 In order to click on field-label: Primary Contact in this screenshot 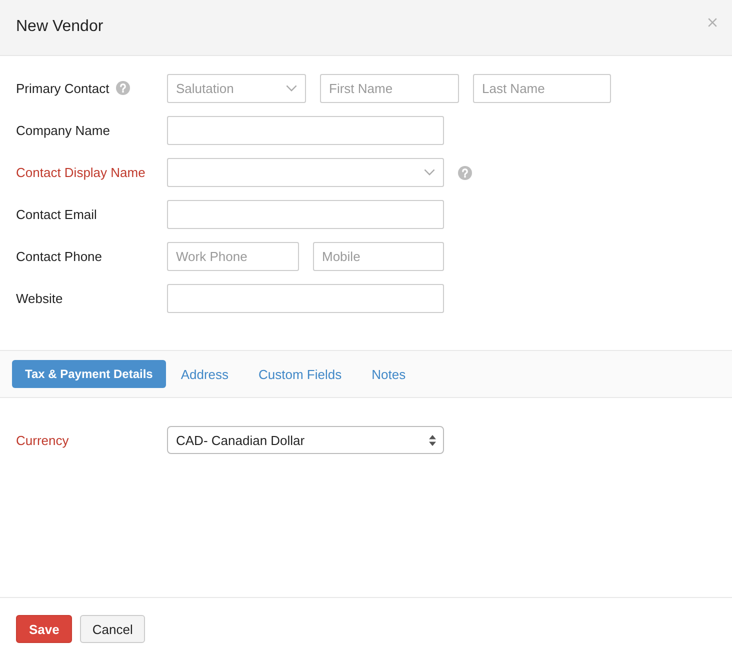, I will do `click(63, 88)`.